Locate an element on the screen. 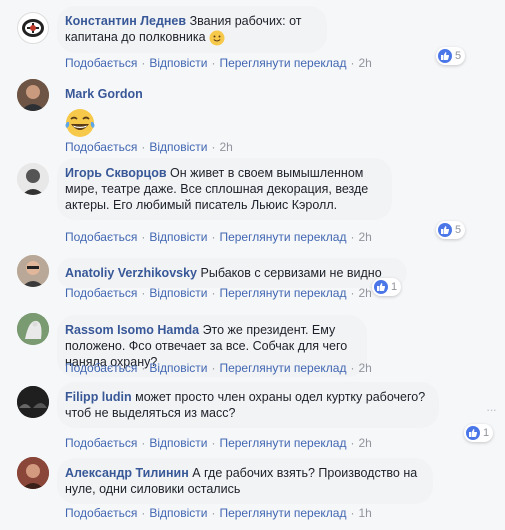 This screenshot has width=505, height=530. club-logo-icon is located at coordinates (33, 28).